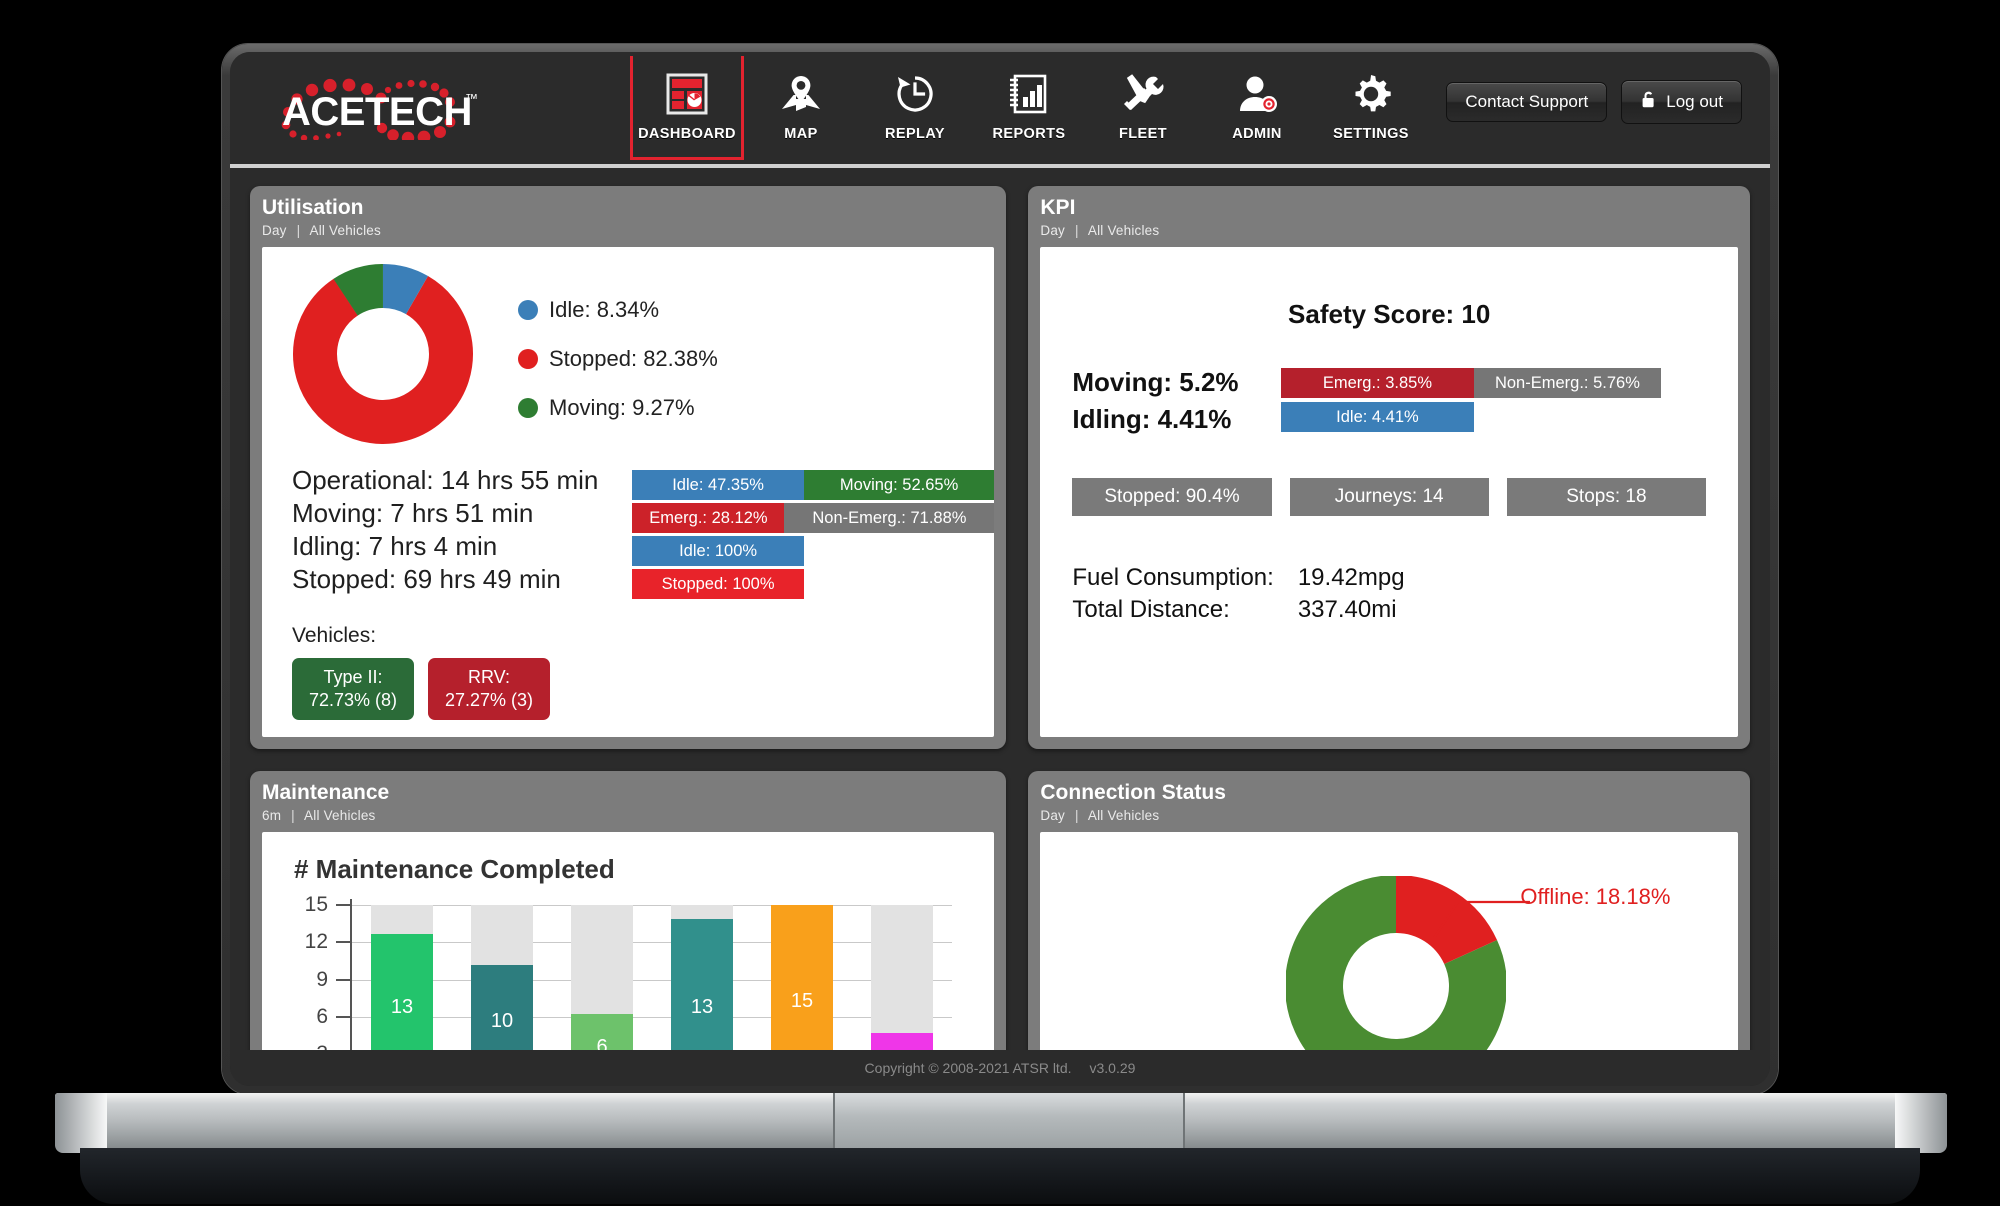  I want to click on bar-seg-label: Idle: 47.35%, so click(718, 484).